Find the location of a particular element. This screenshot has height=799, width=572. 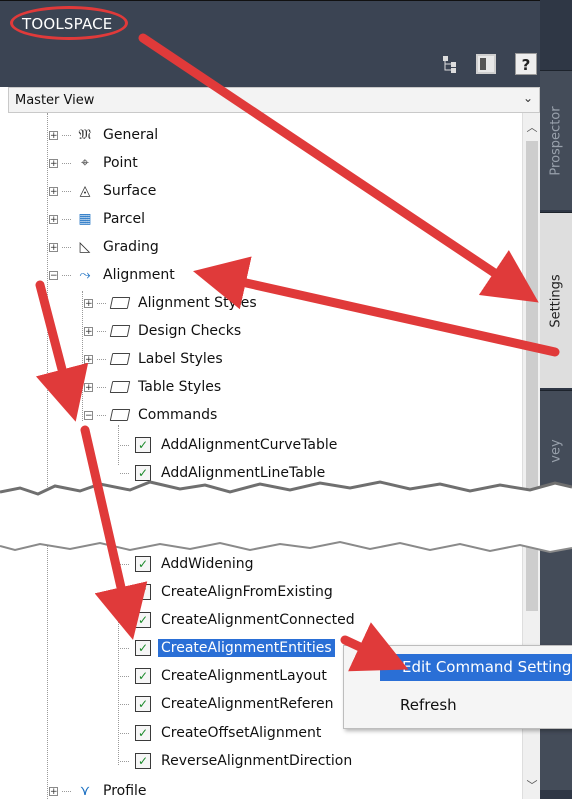

tree-label: ReverseAlignmentDirection is located at coordinates (257, 761).